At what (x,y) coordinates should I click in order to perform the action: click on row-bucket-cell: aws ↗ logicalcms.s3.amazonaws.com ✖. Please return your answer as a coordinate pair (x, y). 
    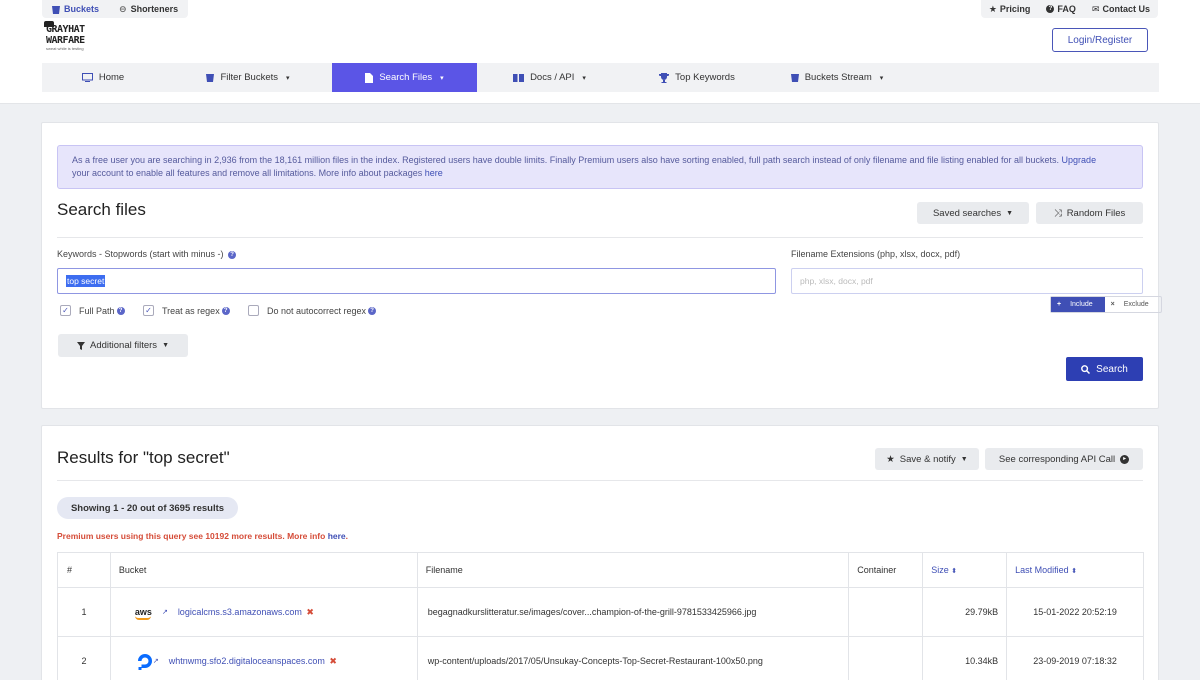
    Looking at the image, I should click on (263, 612).